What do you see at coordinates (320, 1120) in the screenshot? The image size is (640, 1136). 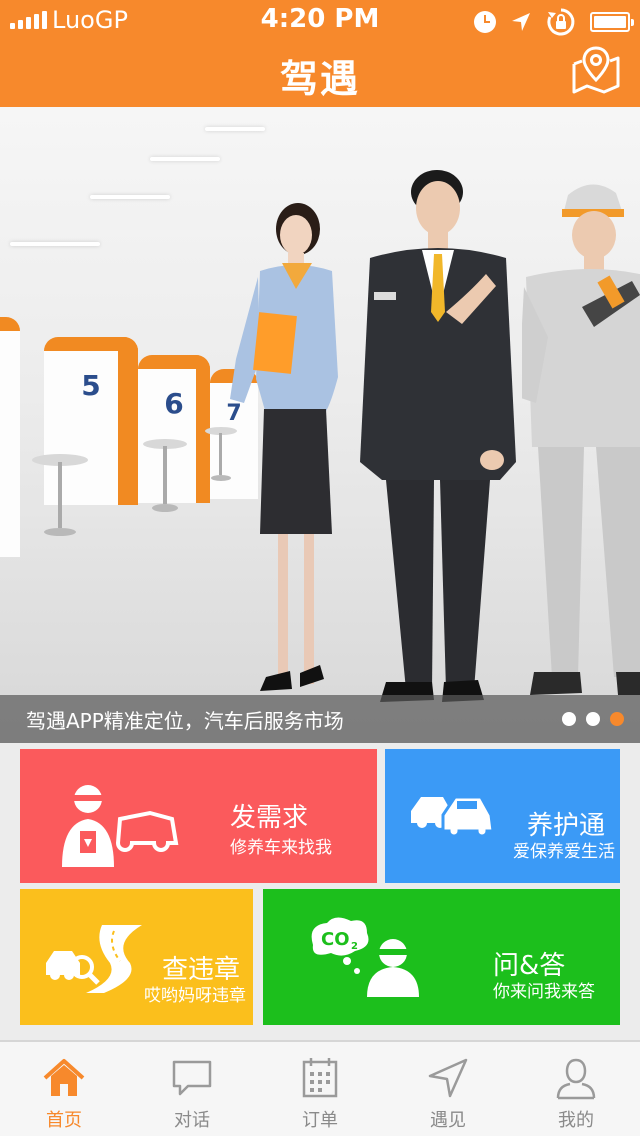 I see `tab-label: 订单` at bounding box center [320, 1120].